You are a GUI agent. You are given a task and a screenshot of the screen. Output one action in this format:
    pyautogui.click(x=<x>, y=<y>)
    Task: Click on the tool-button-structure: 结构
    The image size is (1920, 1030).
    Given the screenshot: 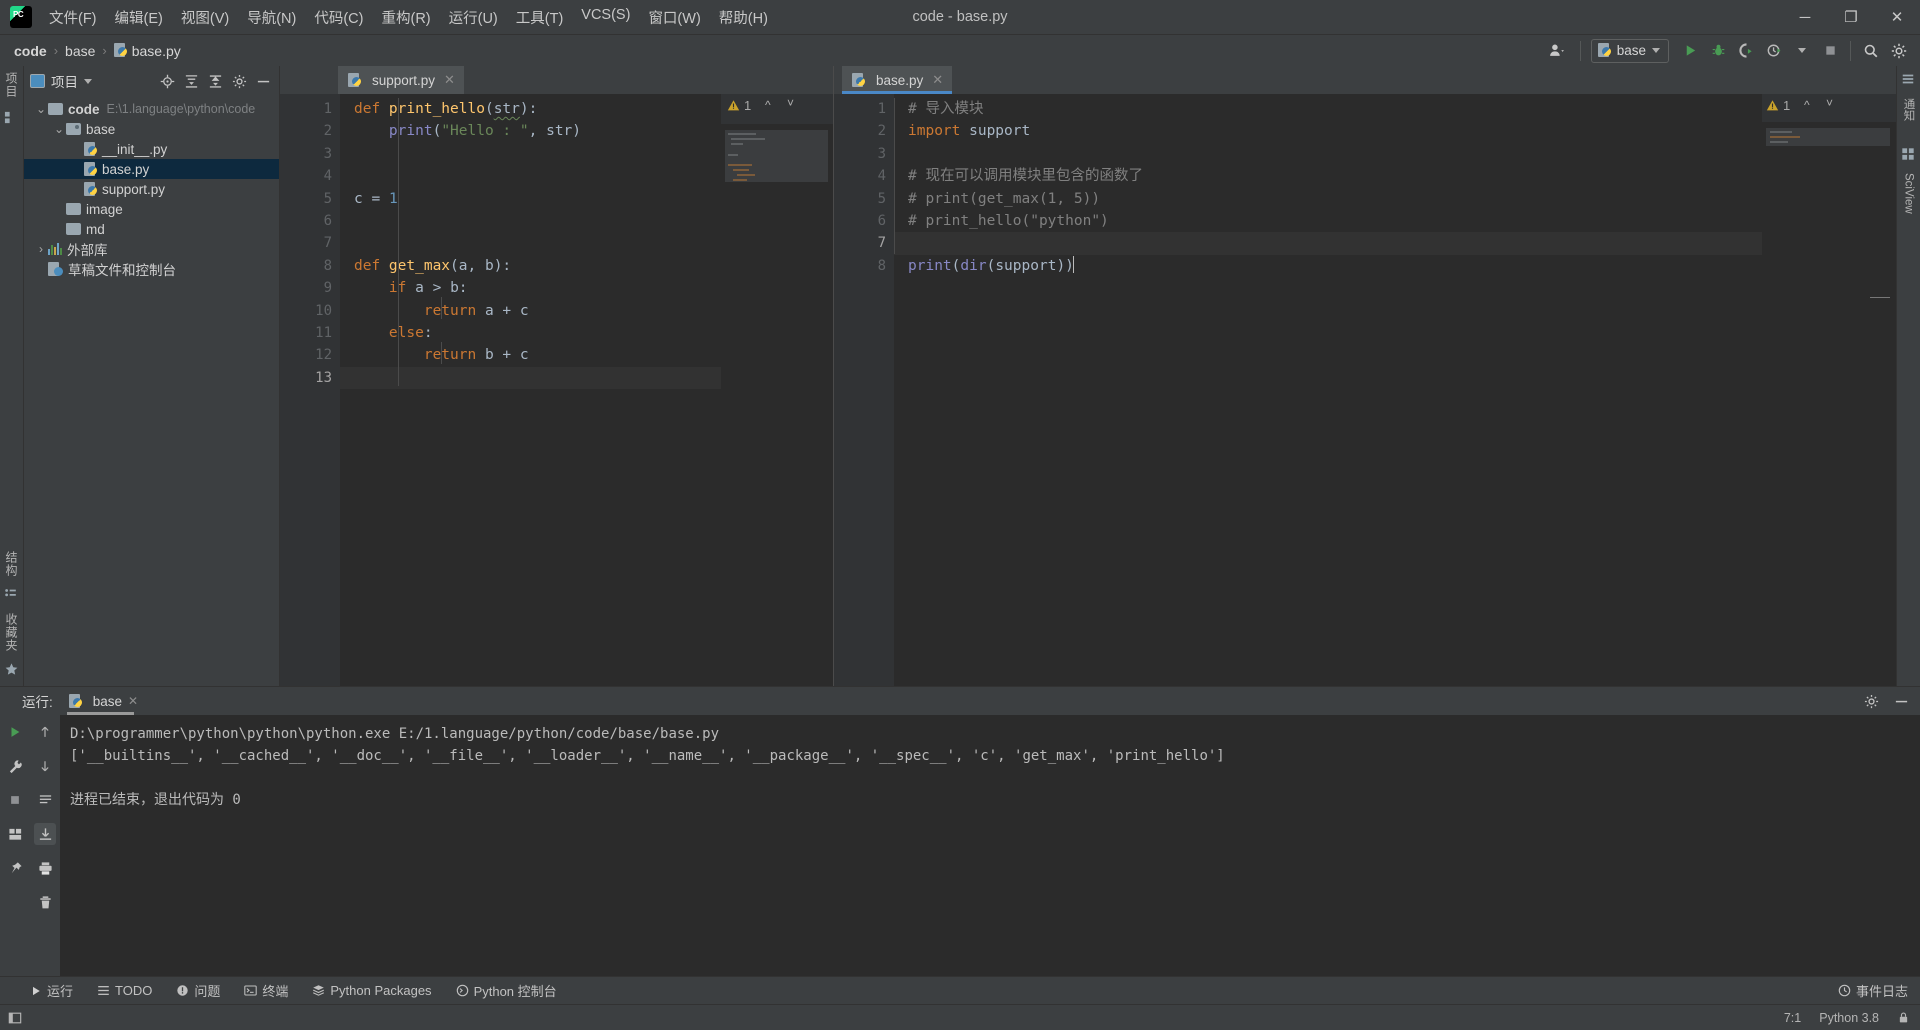 What is the action you would take?
    pyautogui.click(x=11, y=564)
    